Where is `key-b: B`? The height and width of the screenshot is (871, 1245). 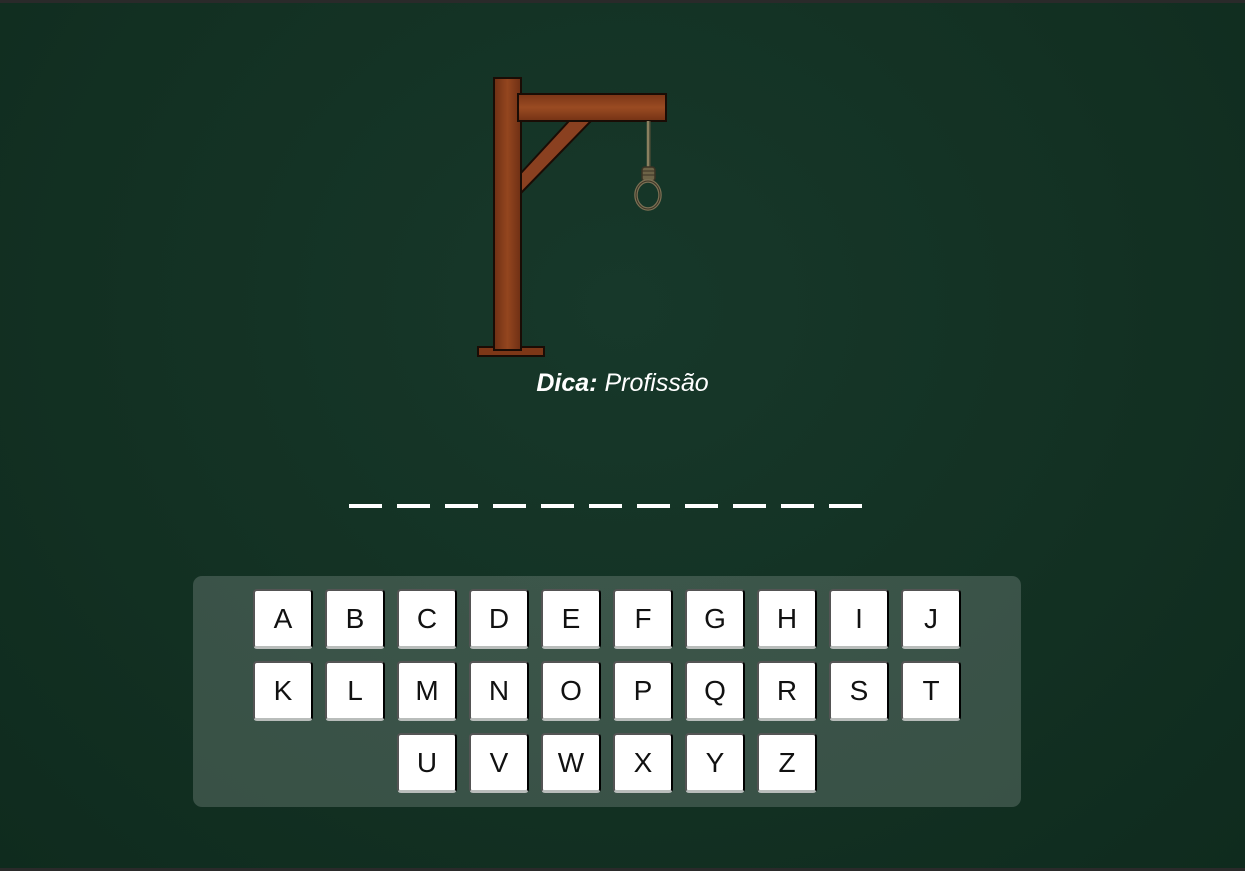 key-b: B is located at coordinates (355, 619).